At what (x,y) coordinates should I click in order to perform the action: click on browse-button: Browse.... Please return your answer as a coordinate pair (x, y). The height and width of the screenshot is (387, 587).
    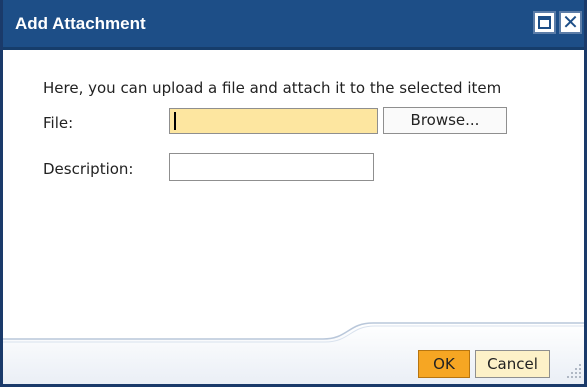
    Looking at the image, I should click on (445, 120).